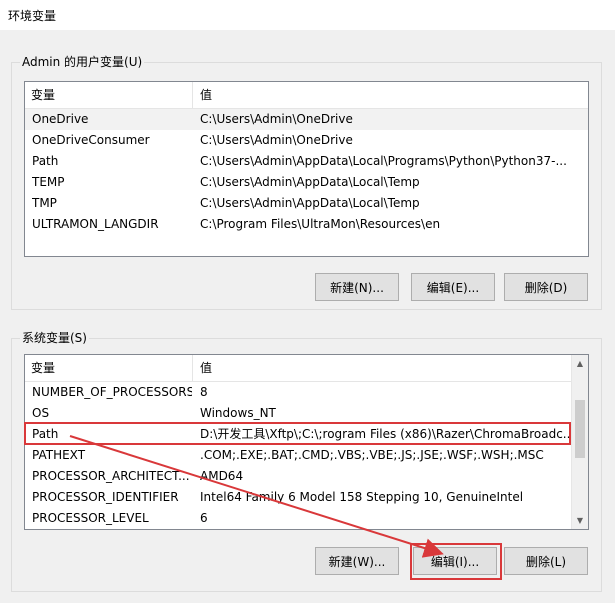 The image size is (615, 603). What do you see at coordinates (95, 224) in the screenshot?
I see `variable-name: ULTRAMON_LANGDIR` at bounding box center [95, 224].